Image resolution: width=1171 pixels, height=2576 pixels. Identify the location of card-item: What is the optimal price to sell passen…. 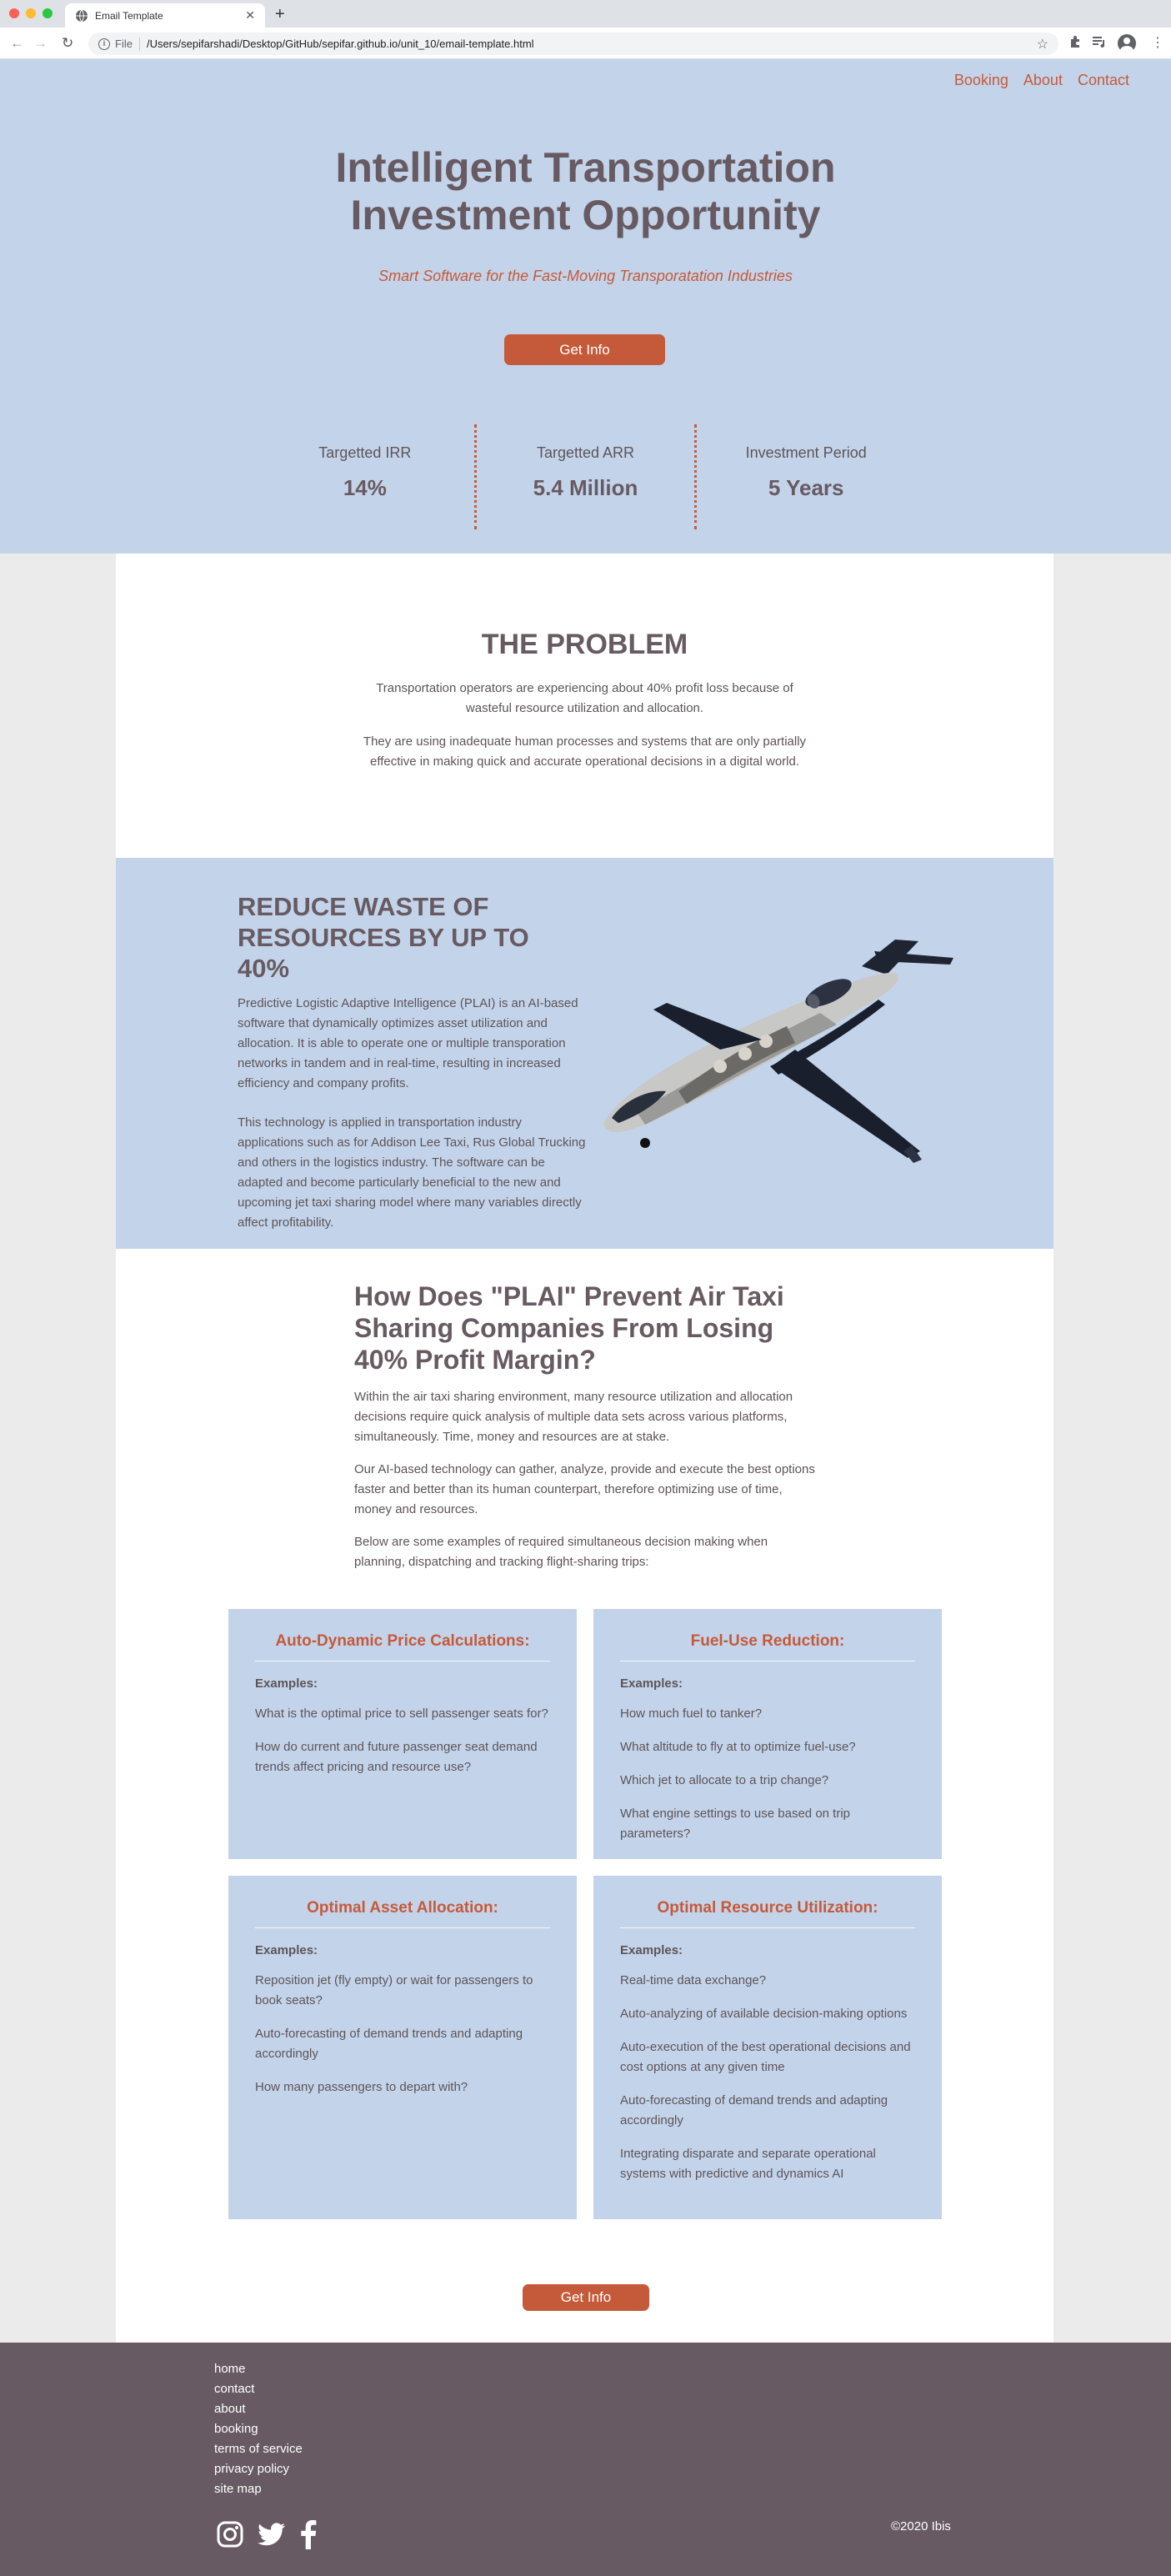
(401, 1713).